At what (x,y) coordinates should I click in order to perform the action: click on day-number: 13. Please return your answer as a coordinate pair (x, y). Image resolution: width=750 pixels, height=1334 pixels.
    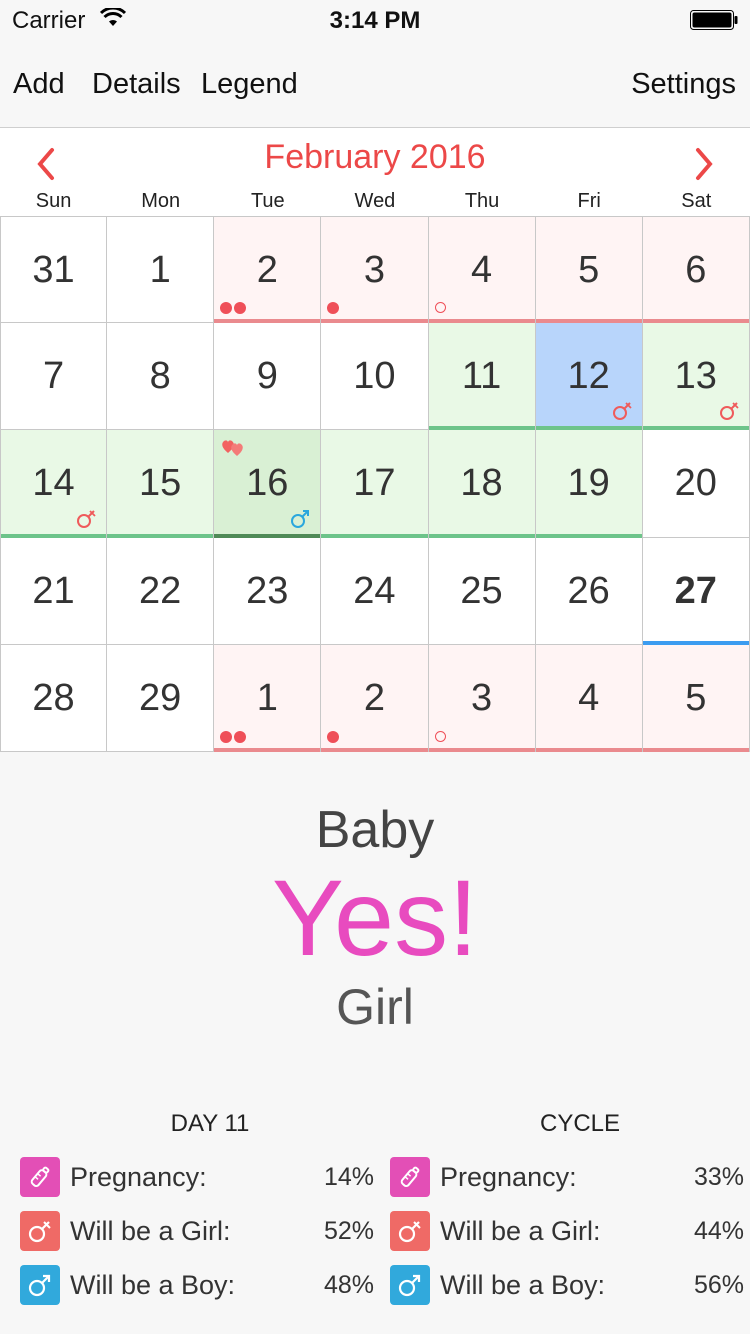
    Looking at the image, I should click on (695, 376).